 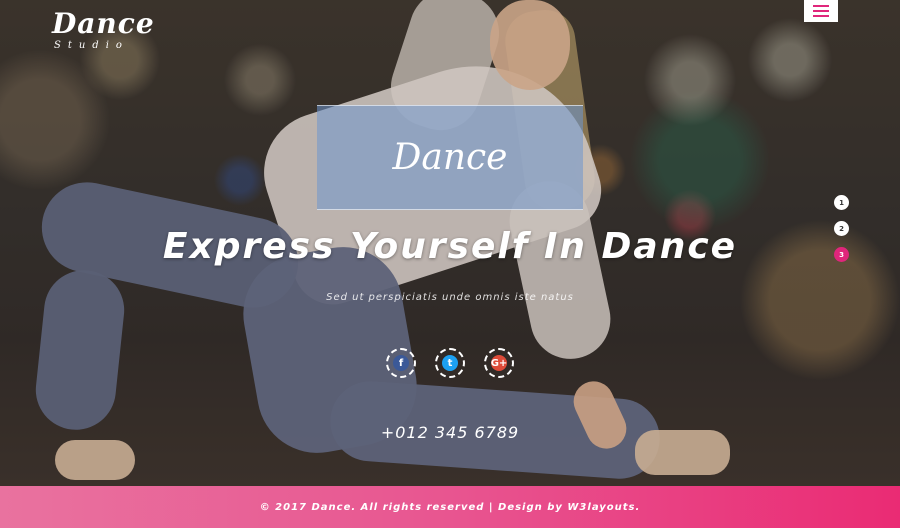 I want to click on logo-title: Dance, so click(x=103, y=23).